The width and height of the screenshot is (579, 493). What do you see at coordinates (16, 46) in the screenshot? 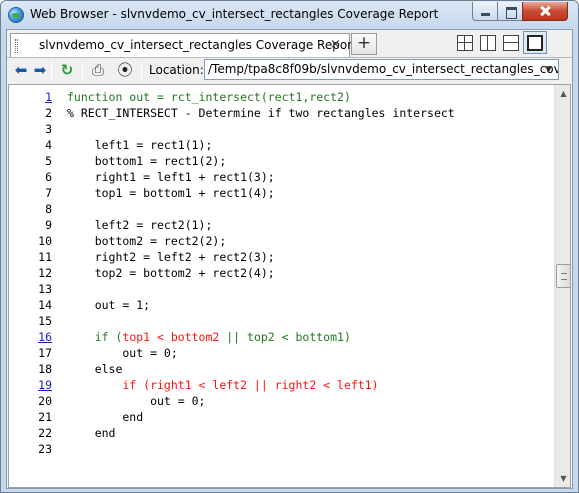
I see `tab-drag-handle` at bounding box center [16, 46].